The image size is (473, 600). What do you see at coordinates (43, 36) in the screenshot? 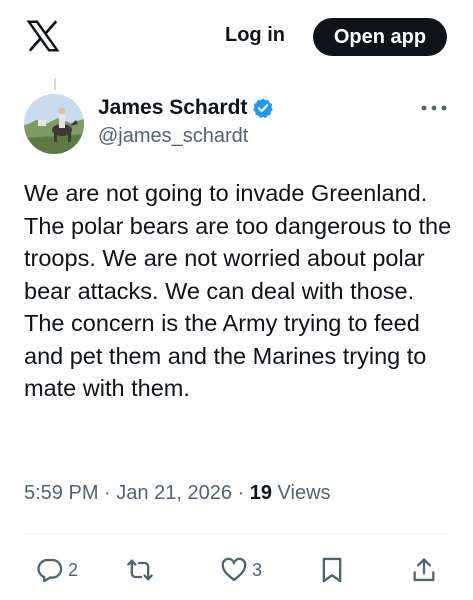
I see `x-logo-icon` at bounding box center [43, 36].